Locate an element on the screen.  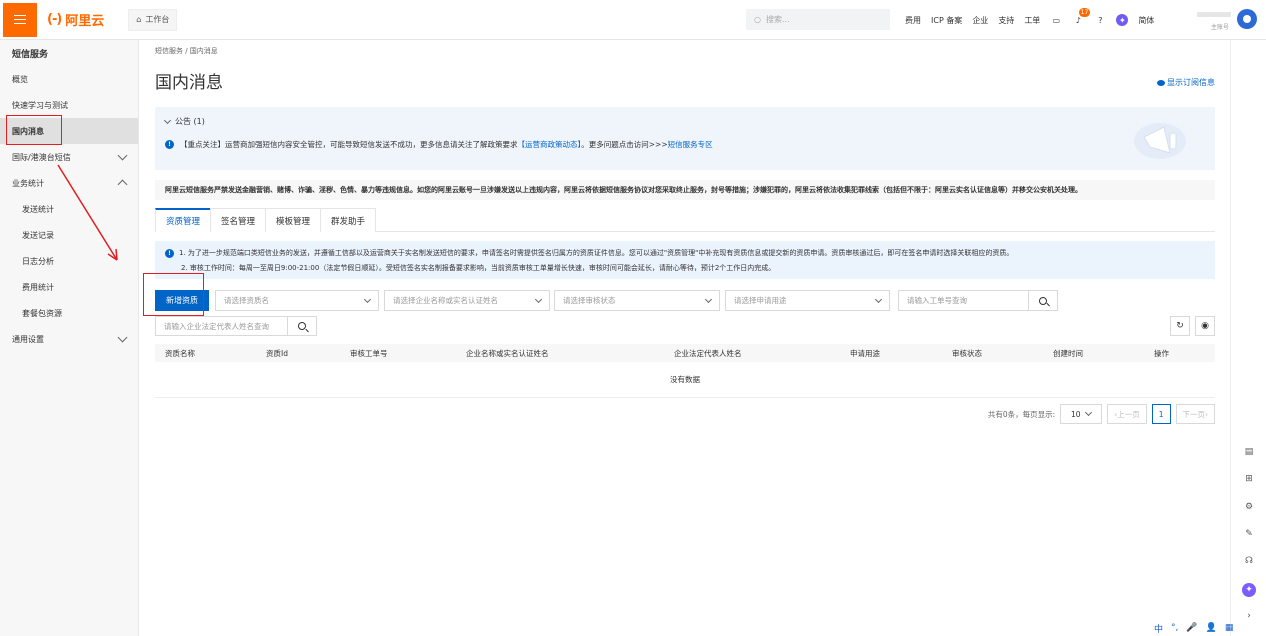
chevron-up-icon is located at coordinates (122, 184).